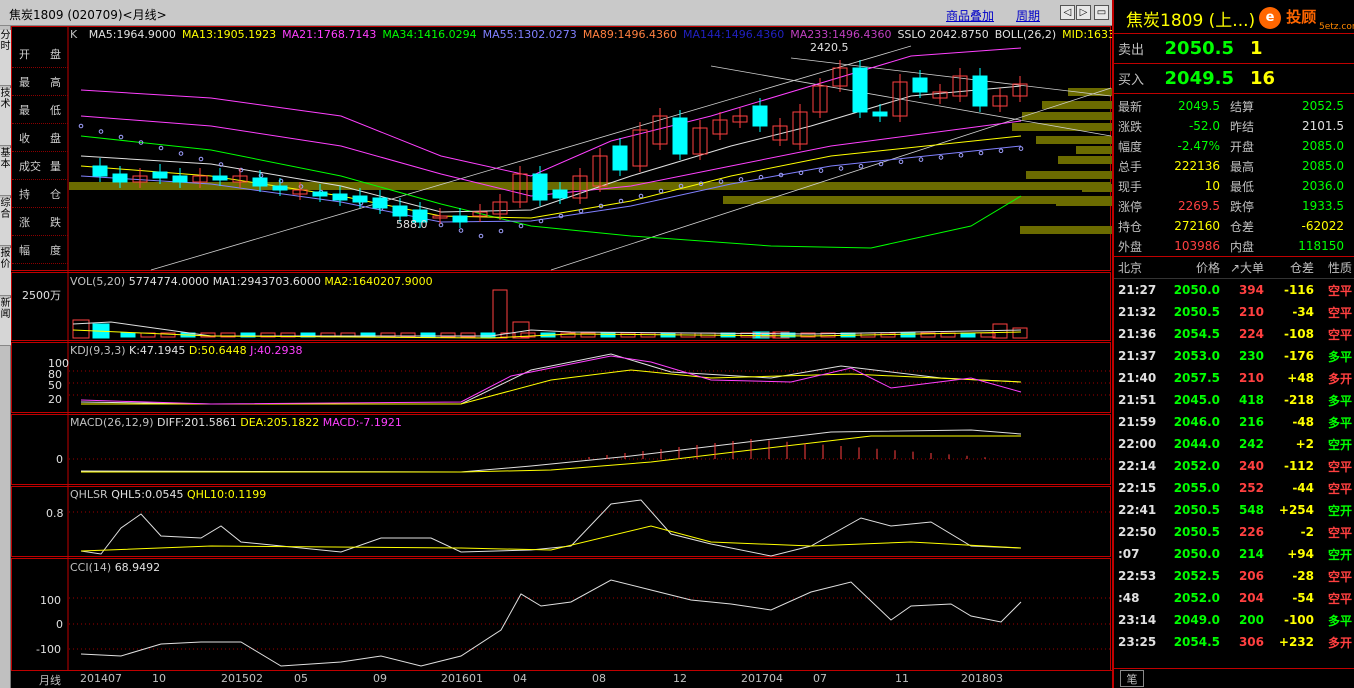 The image size is (1354, 688). I want to click on x-label: 05, so click(301, 678).